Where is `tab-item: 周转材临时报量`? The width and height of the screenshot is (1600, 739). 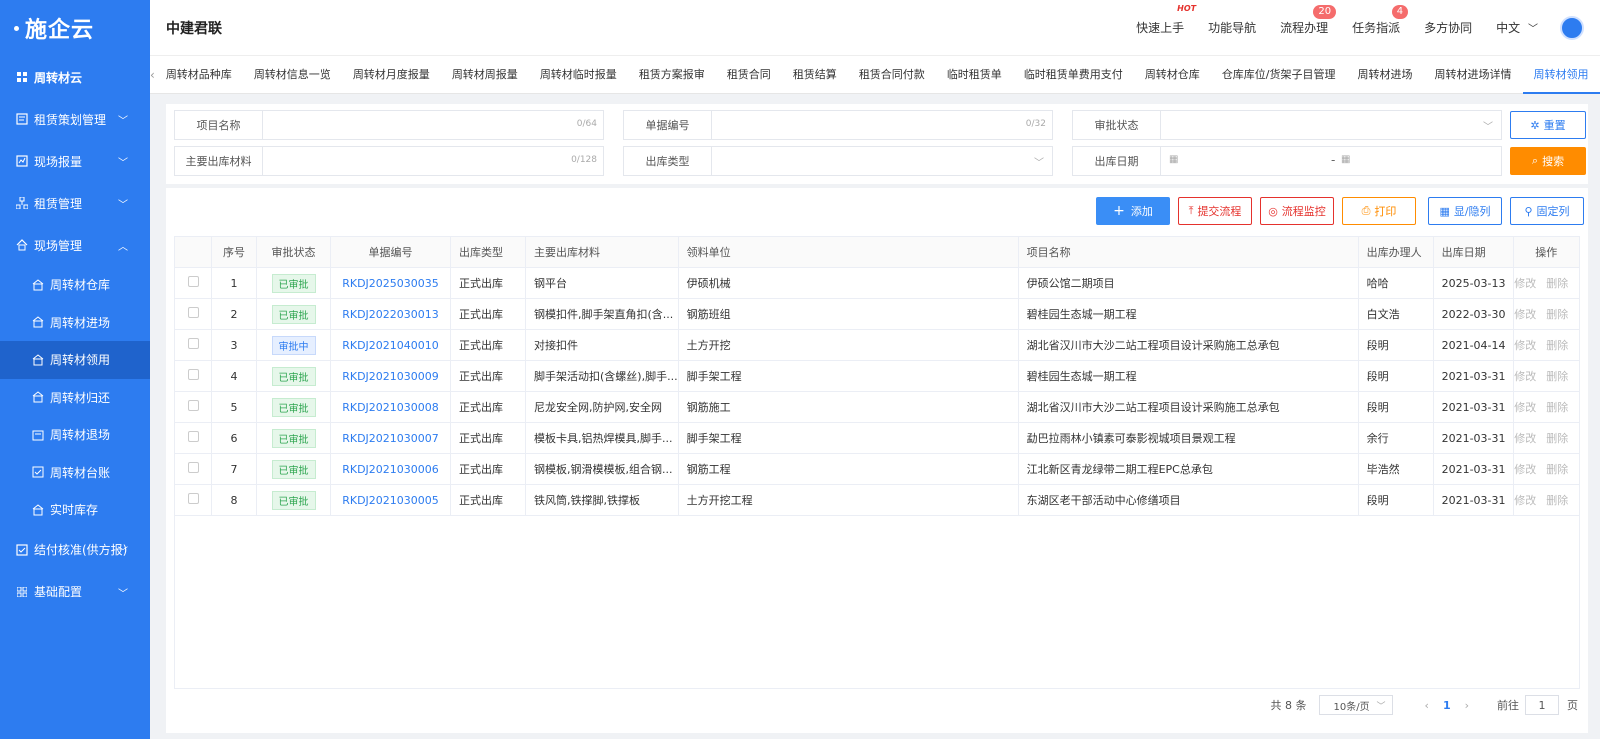
tab-item: 周转材临时报量 is located at coordinates (578, 75).